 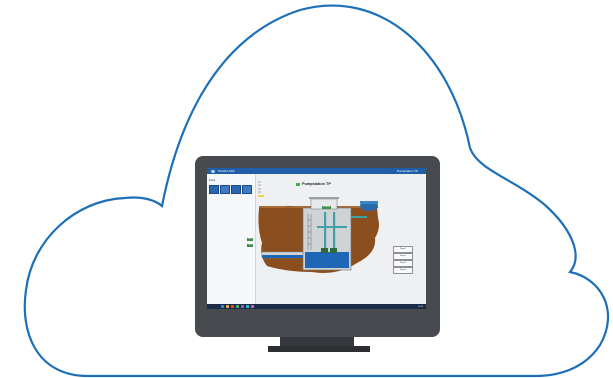 What do you see at coordinates (420, 306) in the screenshot?
I see `clock: 12:00` at bounding box center [420, 306].